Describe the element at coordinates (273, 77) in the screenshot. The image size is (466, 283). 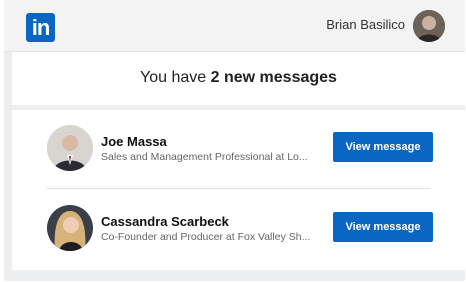
I see `headline-count: 2 new messages` at that location.